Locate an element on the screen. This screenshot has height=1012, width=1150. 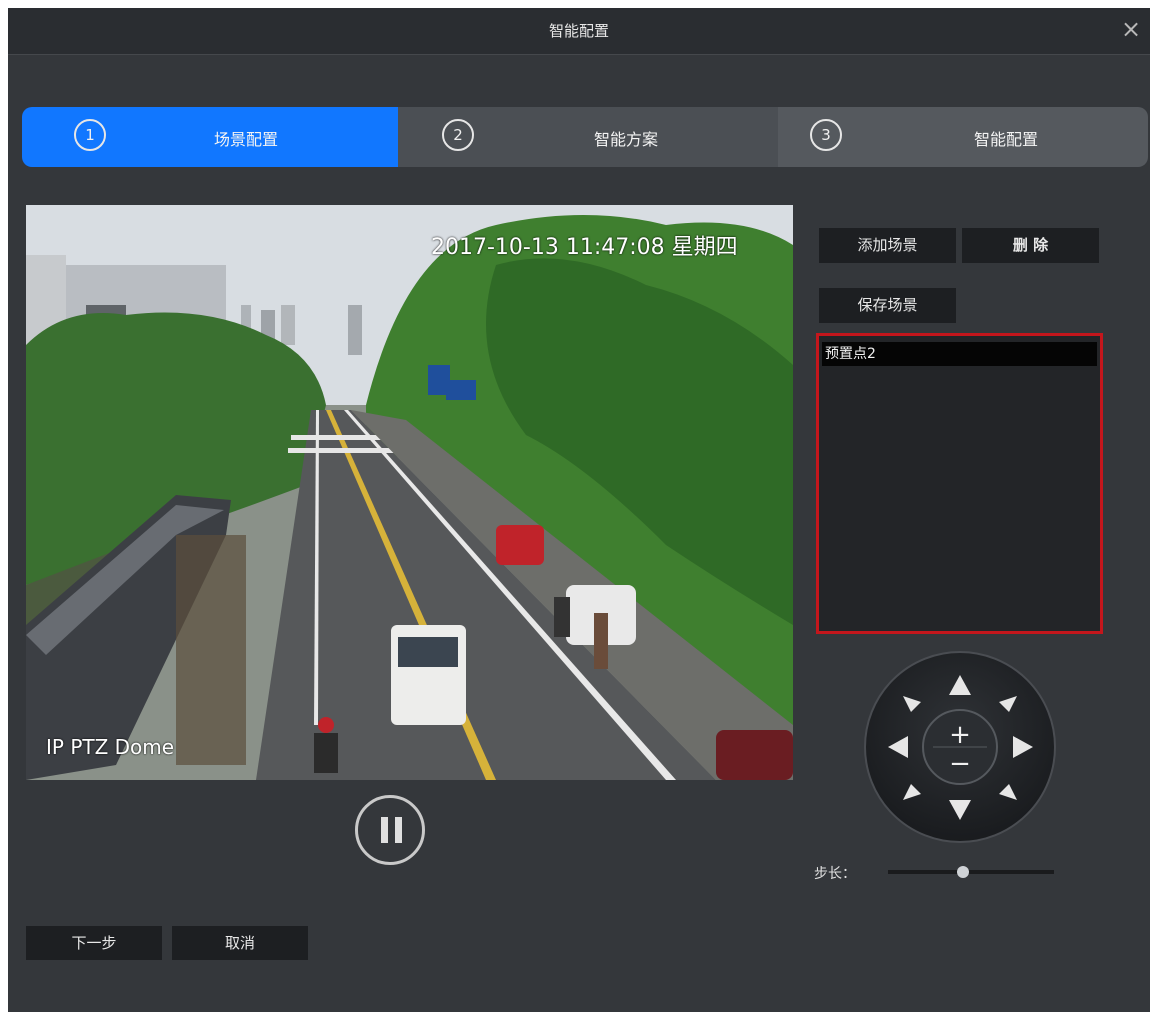
wizard-steps: 1 场景配置 2 智能方案 3 智能配置 is located at coordinates (585, 137).